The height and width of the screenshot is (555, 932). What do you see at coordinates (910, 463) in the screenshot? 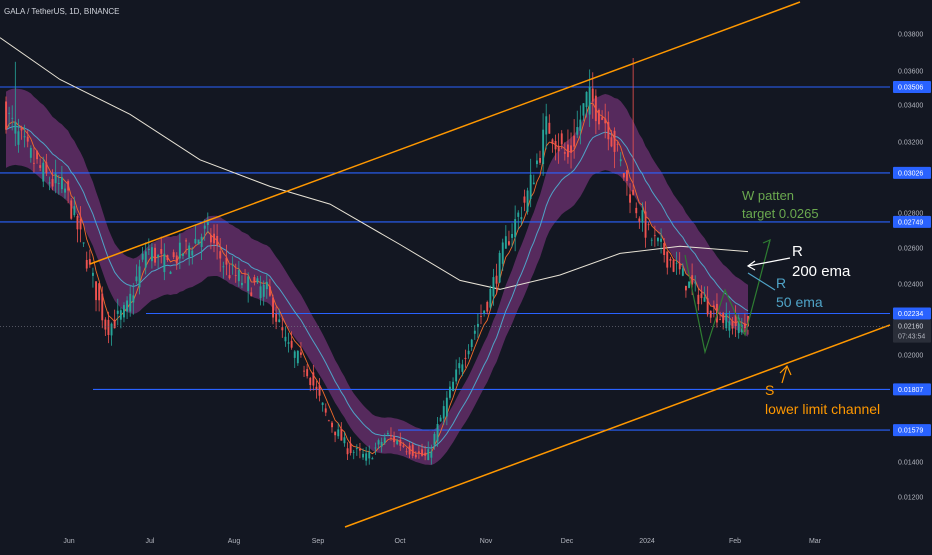
I see `price-tick-label: 0.01400` at bounding box center [910, 463].